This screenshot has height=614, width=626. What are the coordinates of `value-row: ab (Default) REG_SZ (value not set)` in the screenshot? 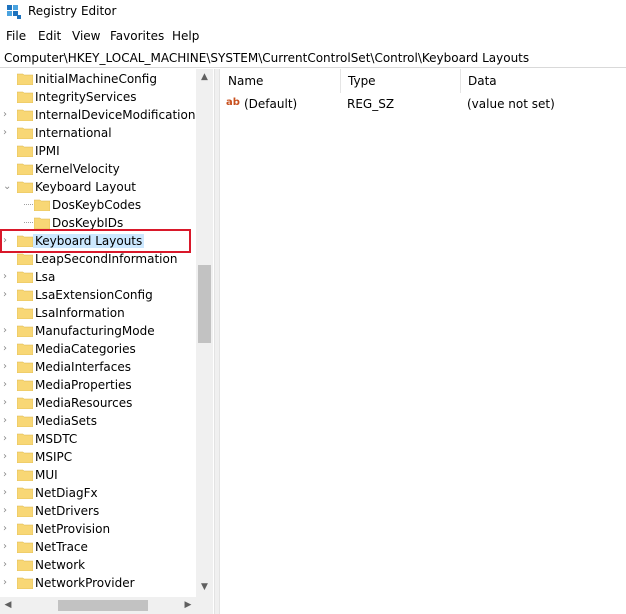 It's located at (423, 104).